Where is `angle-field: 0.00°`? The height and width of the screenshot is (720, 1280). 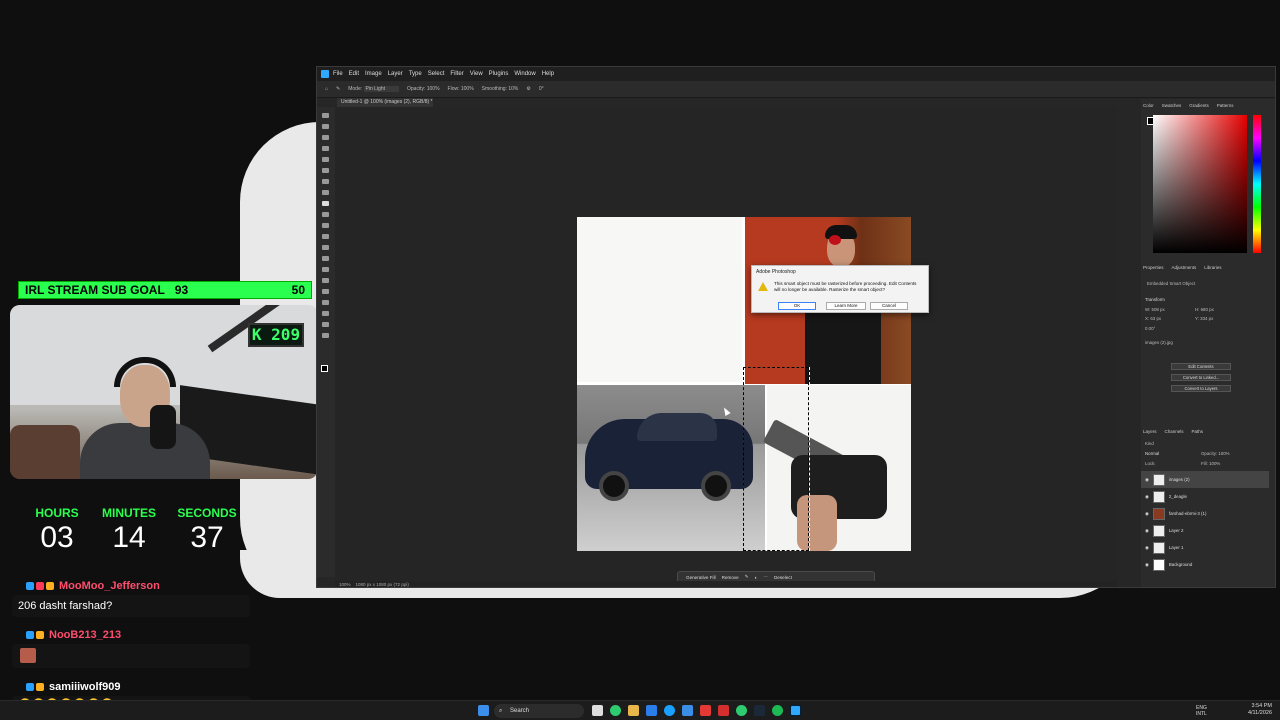
angle-field: 0.00° is located at coordinates (1150, 328).